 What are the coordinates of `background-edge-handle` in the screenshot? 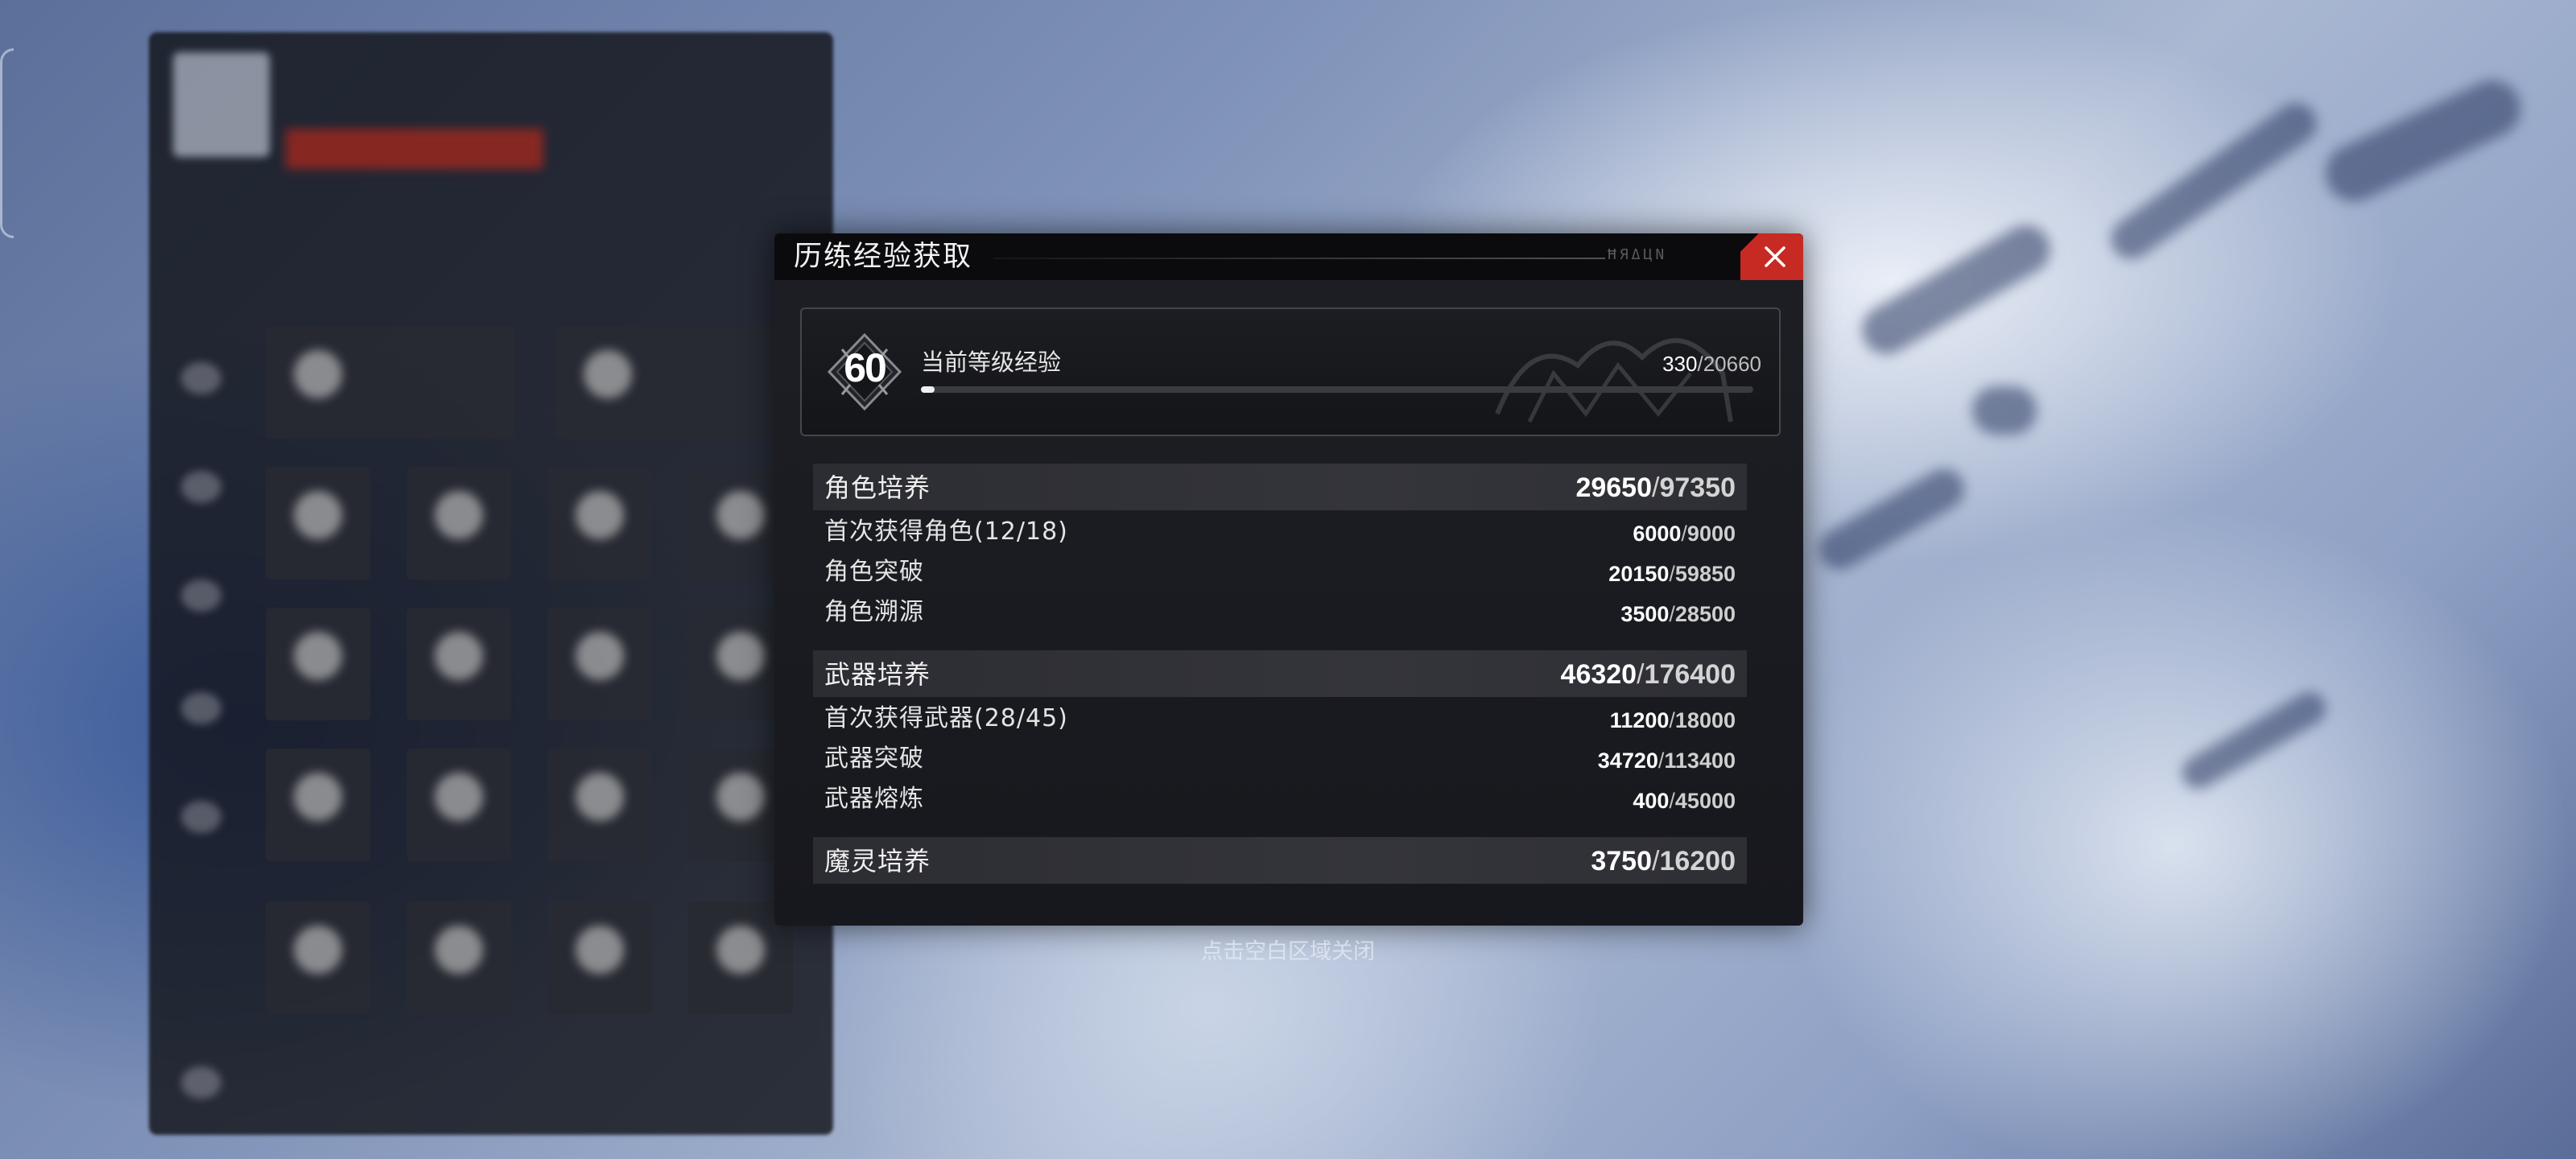 It's located at (7, 143).